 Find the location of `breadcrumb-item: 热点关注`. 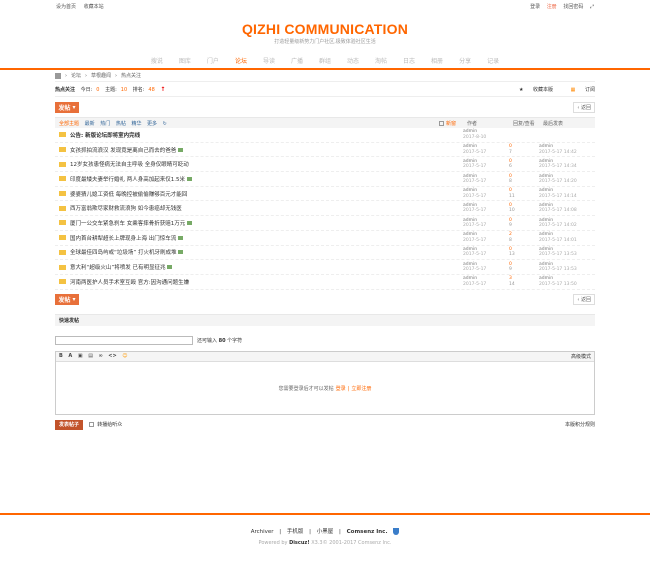

breadcrumb-item: 热点关注 is located at coordinates (131, 75).